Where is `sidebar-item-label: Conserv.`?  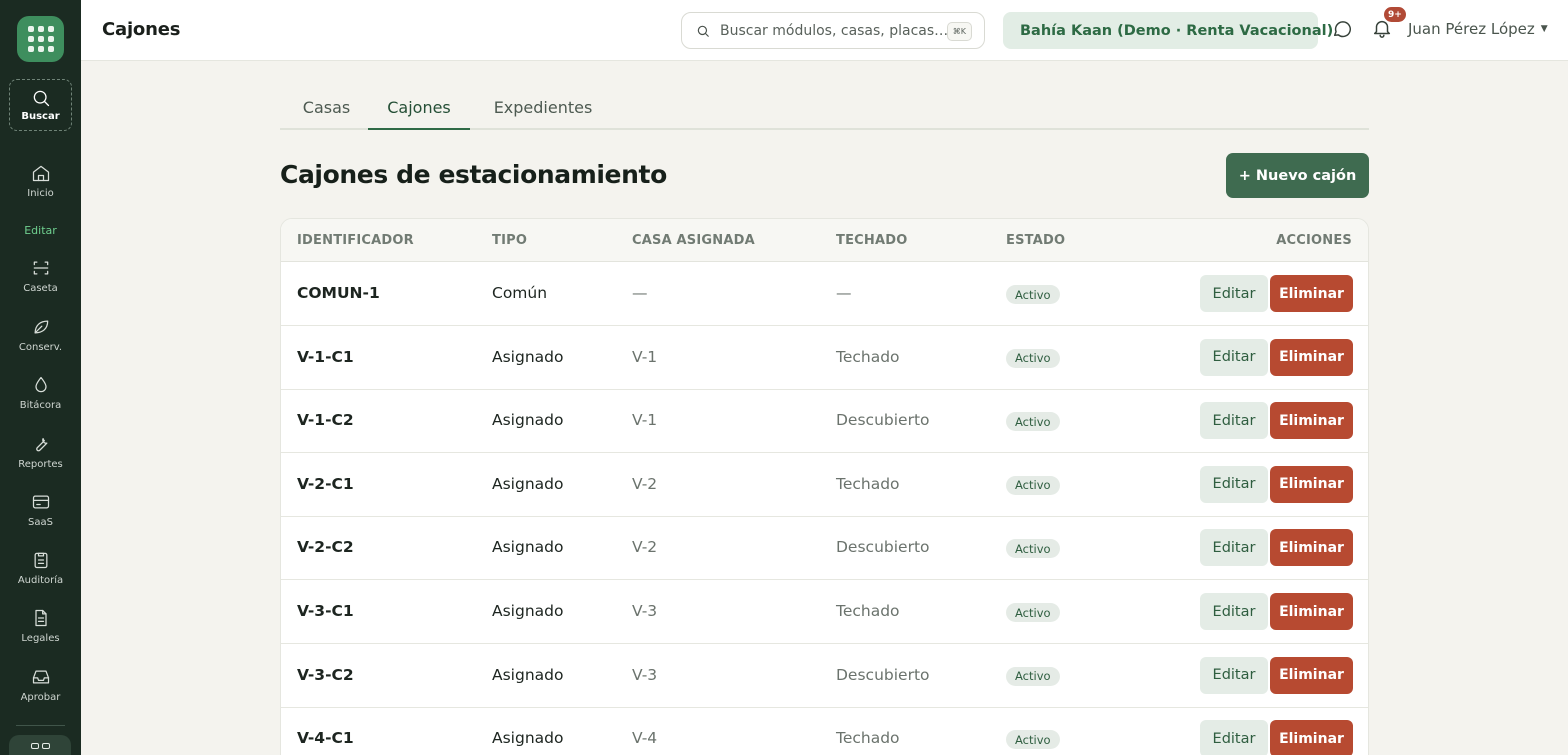 sidebar-item-label: Conserv. is located at coordinates (40, 347).